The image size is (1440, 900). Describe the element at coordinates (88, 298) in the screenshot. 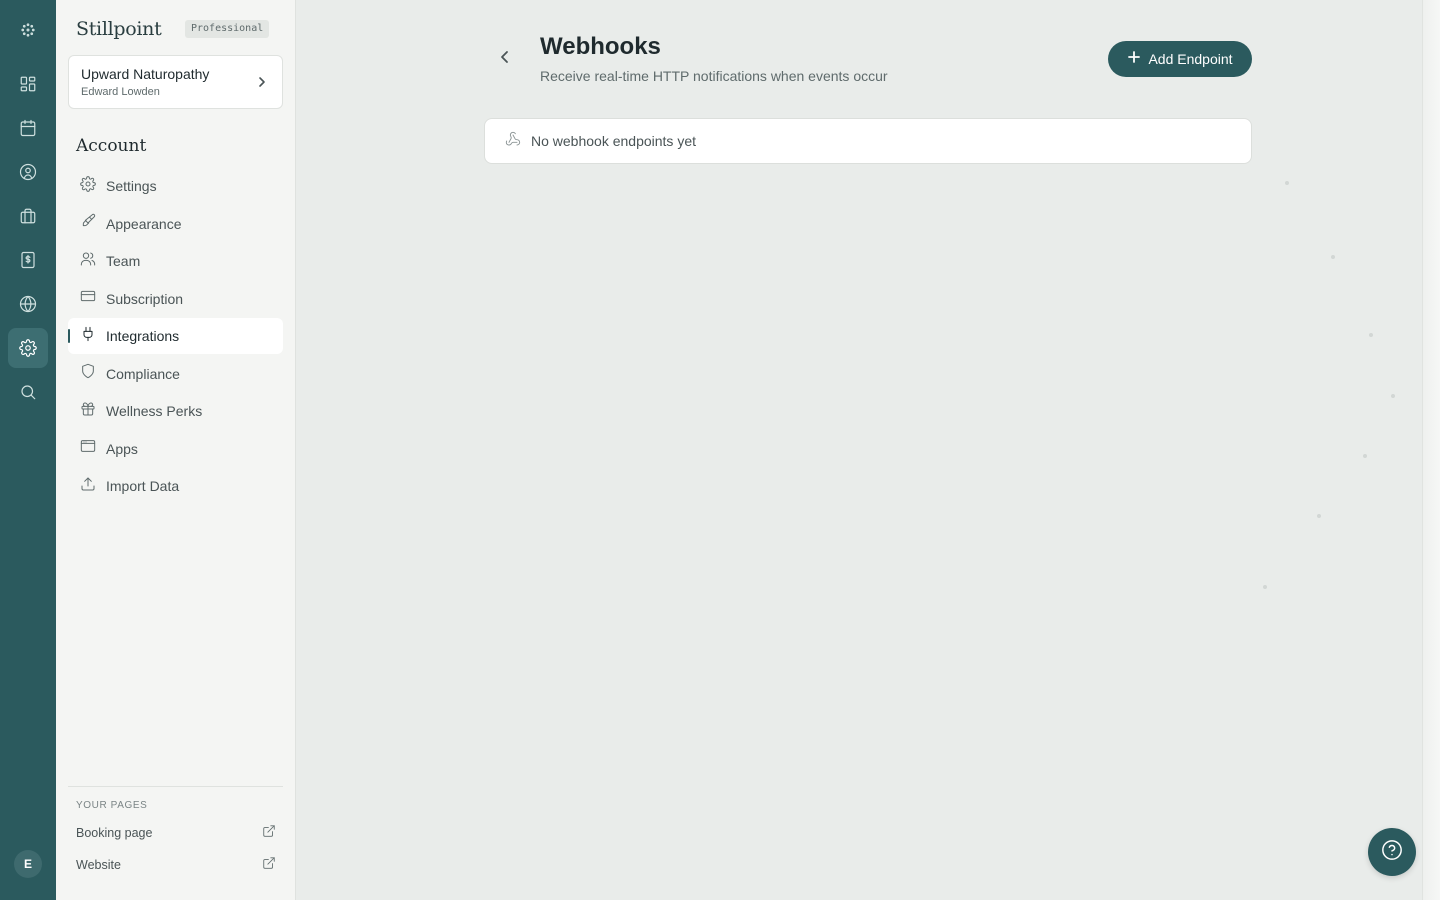

I see `credit-card-icon` at that location.